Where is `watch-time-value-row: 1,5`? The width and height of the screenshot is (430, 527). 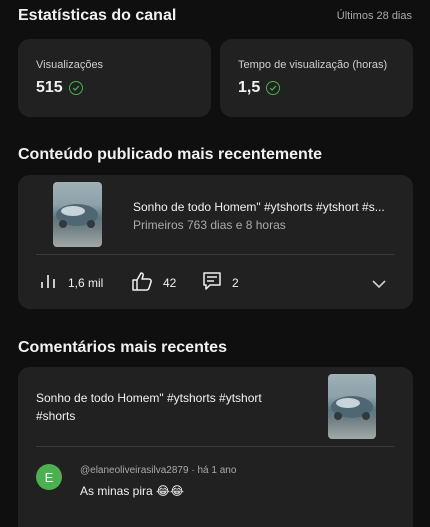
watch-time-value-row: 1,5 is located at coordinates (259, 88).